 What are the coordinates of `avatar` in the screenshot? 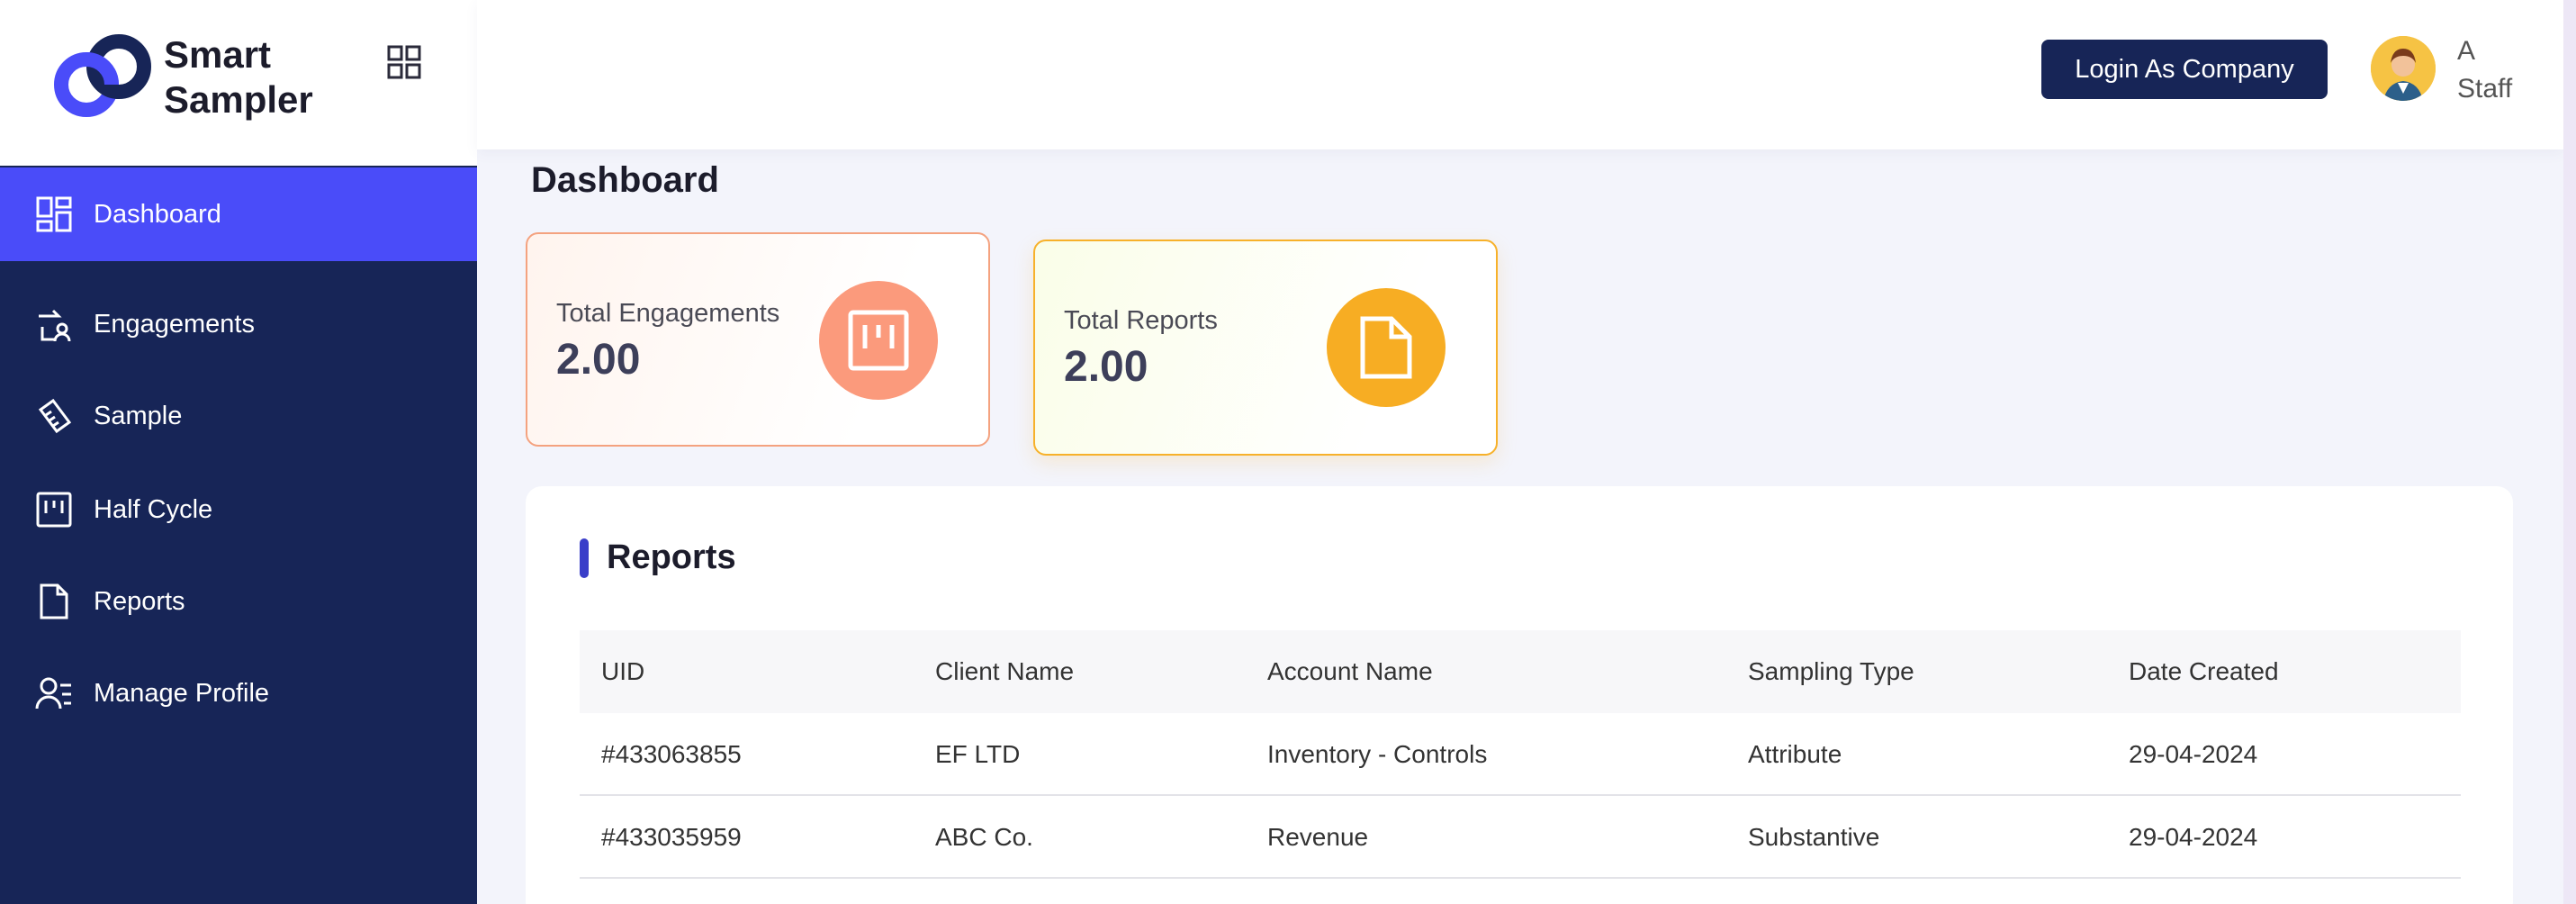 It's located at (2403, 68).